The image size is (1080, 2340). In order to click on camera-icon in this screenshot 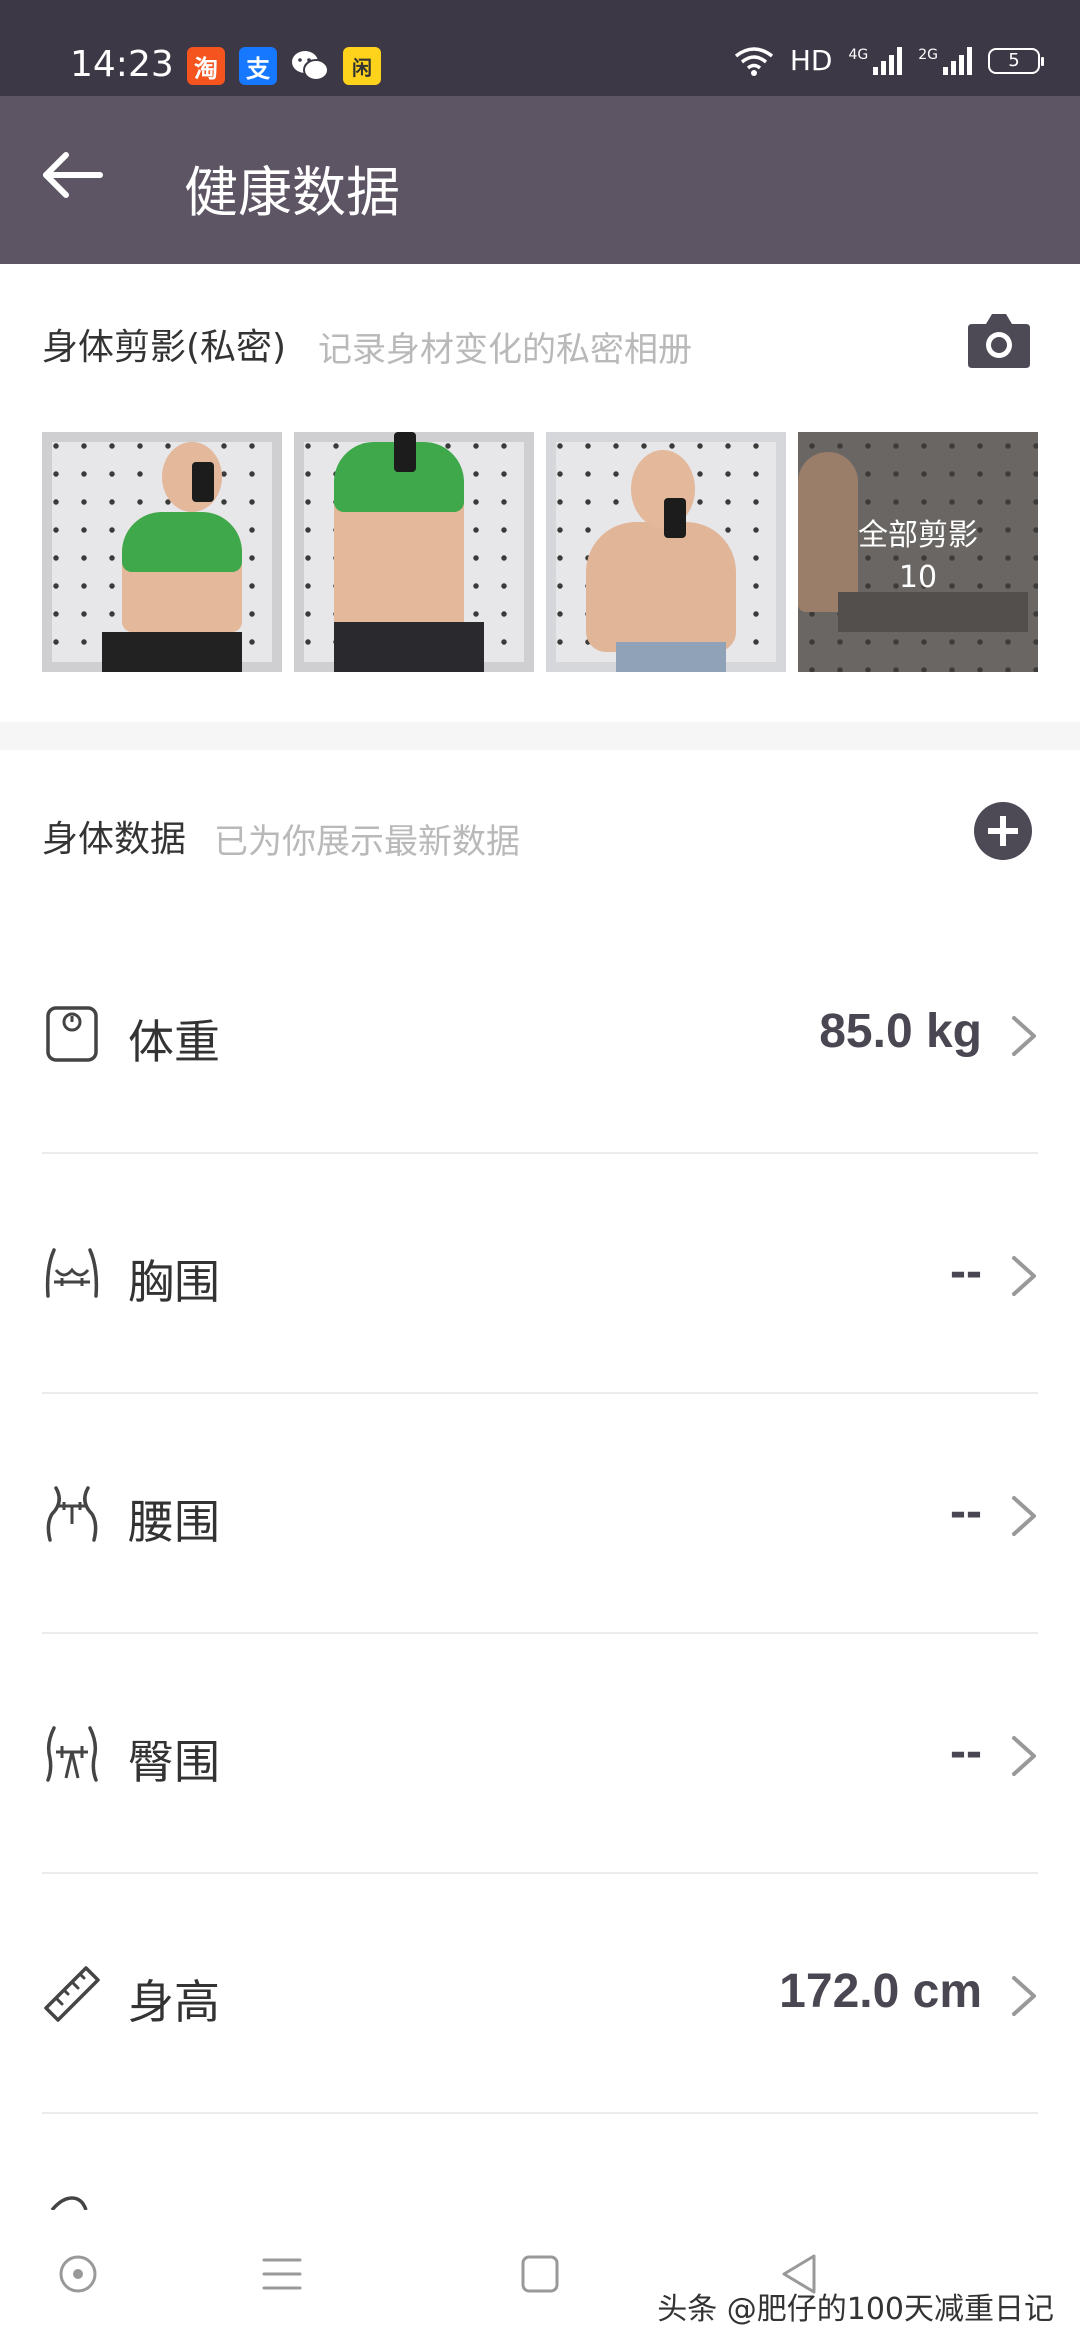, I will do `click(999, 341)`.